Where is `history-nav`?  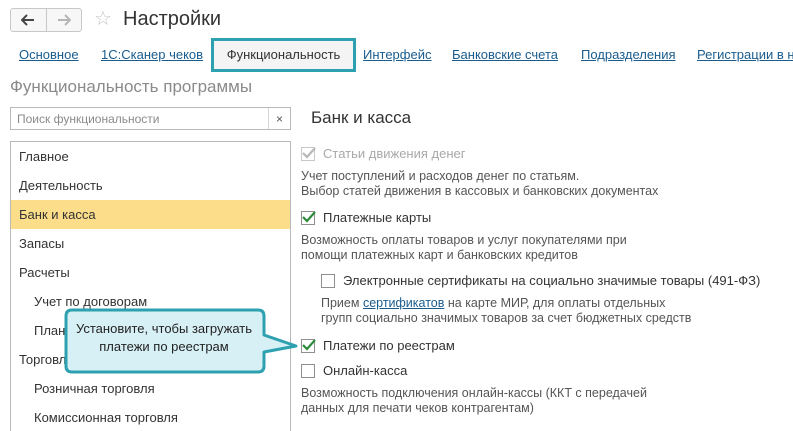 history-nav is located at coordinates (46, 20).